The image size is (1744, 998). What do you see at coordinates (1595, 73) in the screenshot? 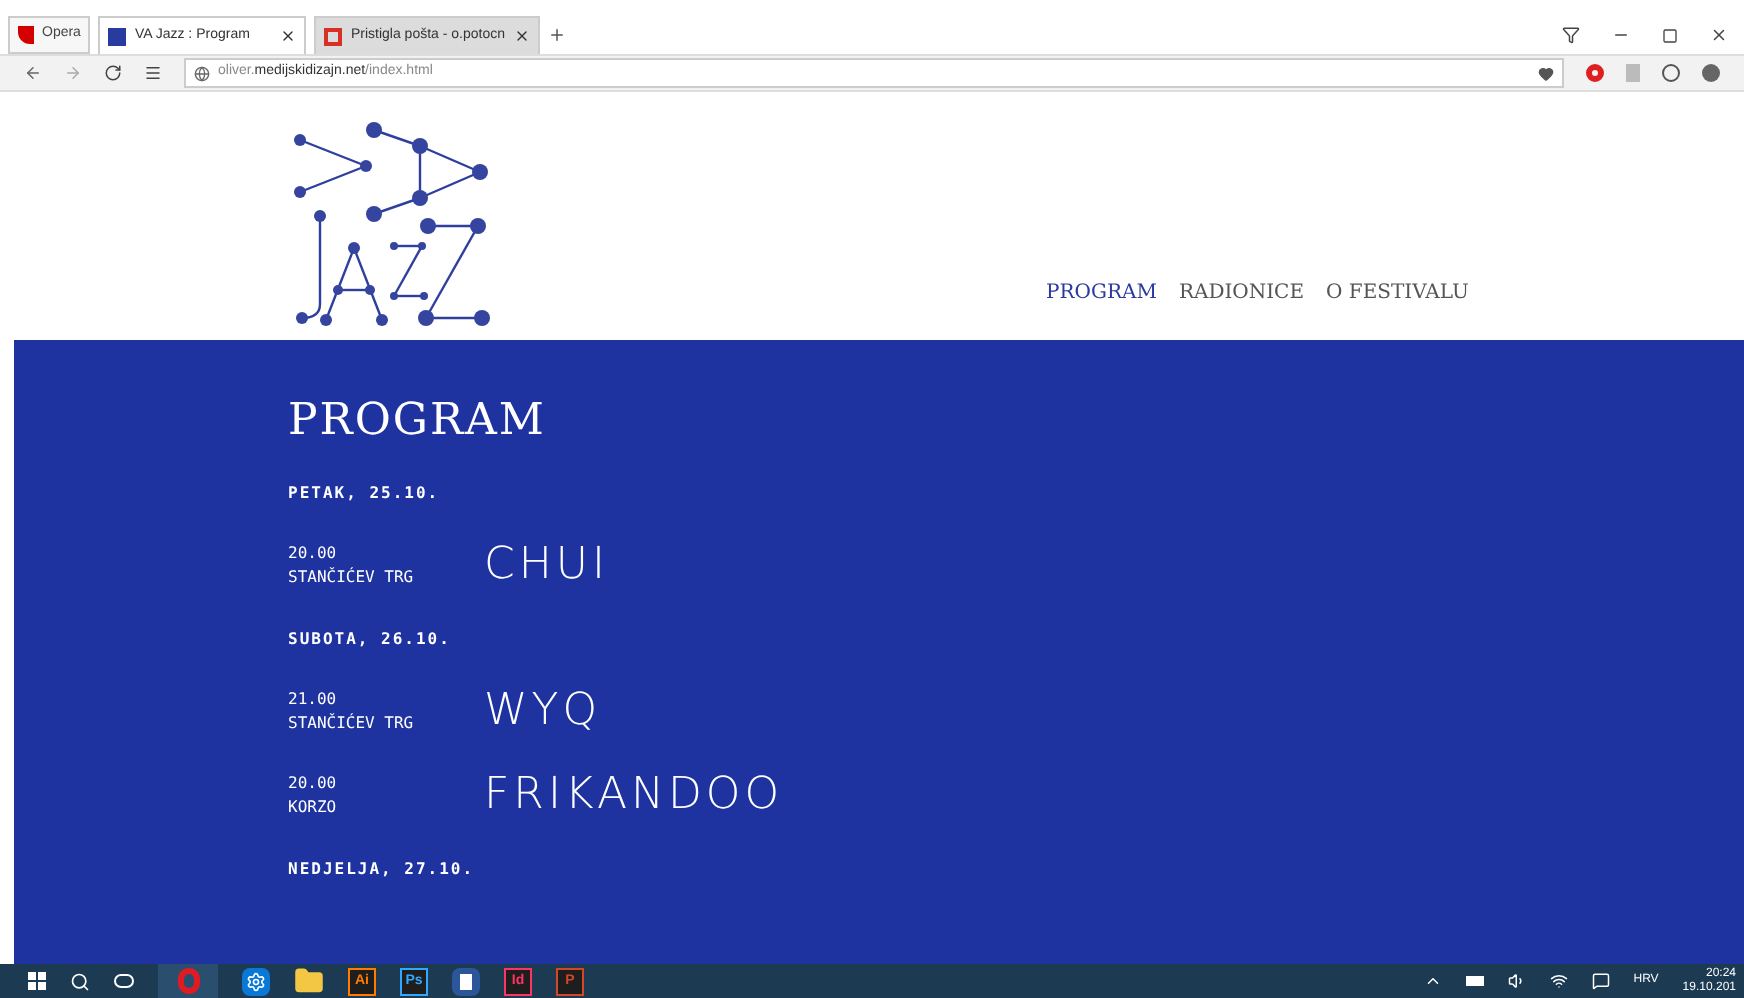
I see `record-icon` at bounding box center [1595, 73].